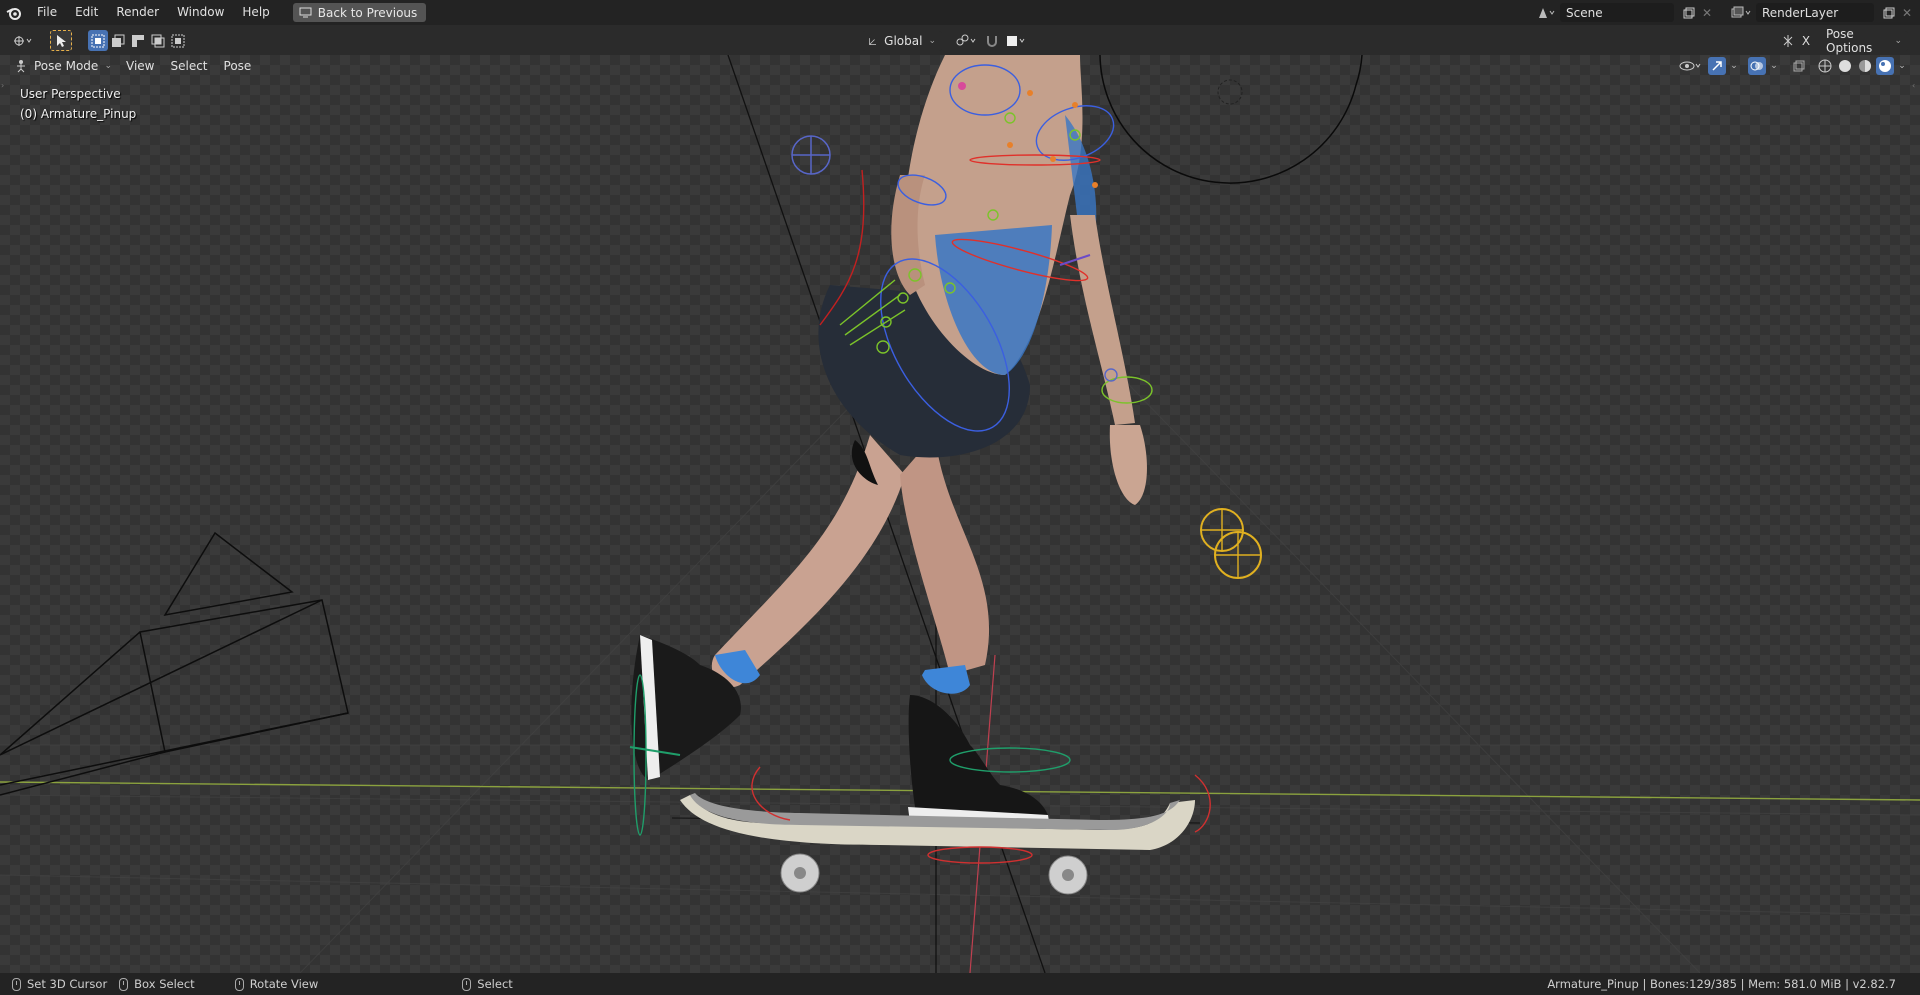  Describe the element at coordinates (966, 40) in the screenshot. I see `pivot-point-icon` at that location.